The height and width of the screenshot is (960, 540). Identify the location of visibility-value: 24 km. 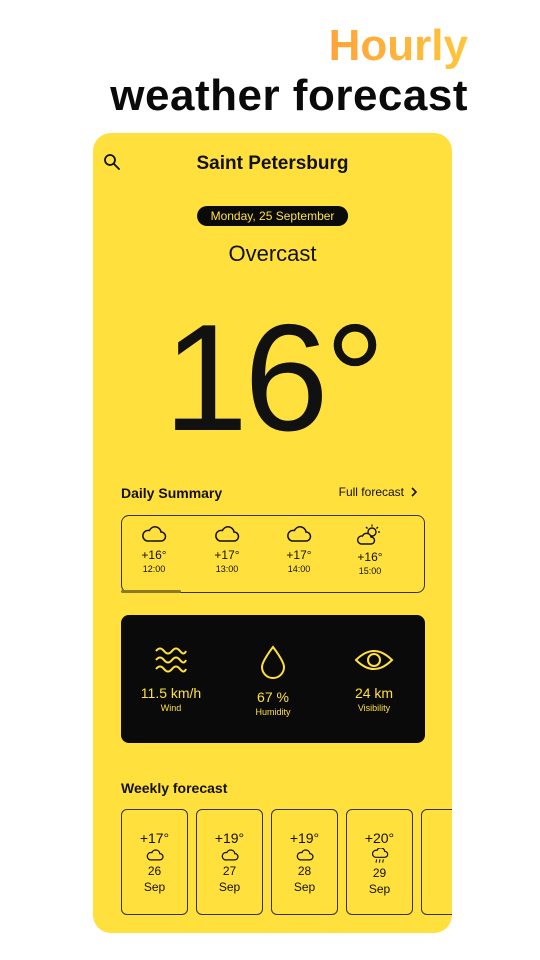
(374, 693).